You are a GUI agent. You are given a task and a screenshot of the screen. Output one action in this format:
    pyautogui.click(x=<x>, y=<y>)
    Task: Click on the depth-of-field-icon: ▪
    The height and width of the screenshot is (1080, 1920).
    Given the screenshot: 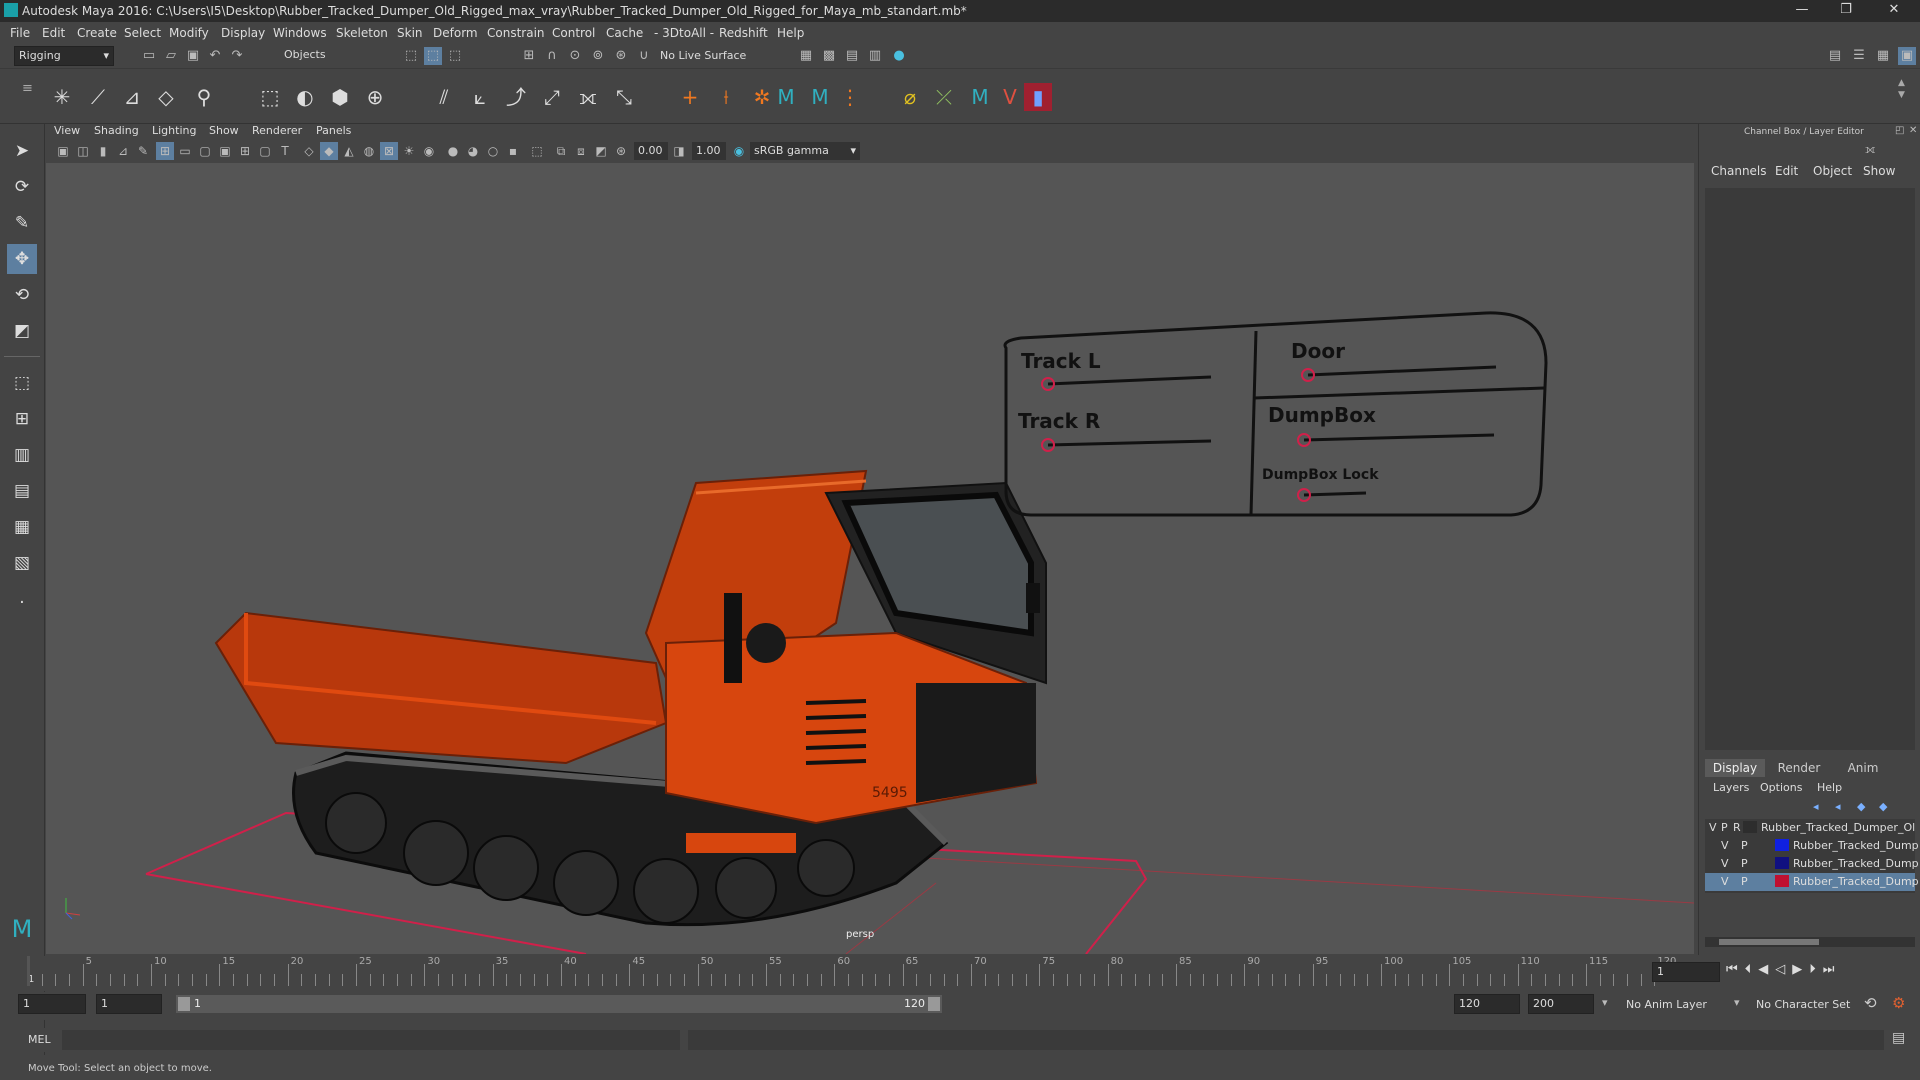 What is the action you would take?
    pyautogui.click(x=513, y=151)
    